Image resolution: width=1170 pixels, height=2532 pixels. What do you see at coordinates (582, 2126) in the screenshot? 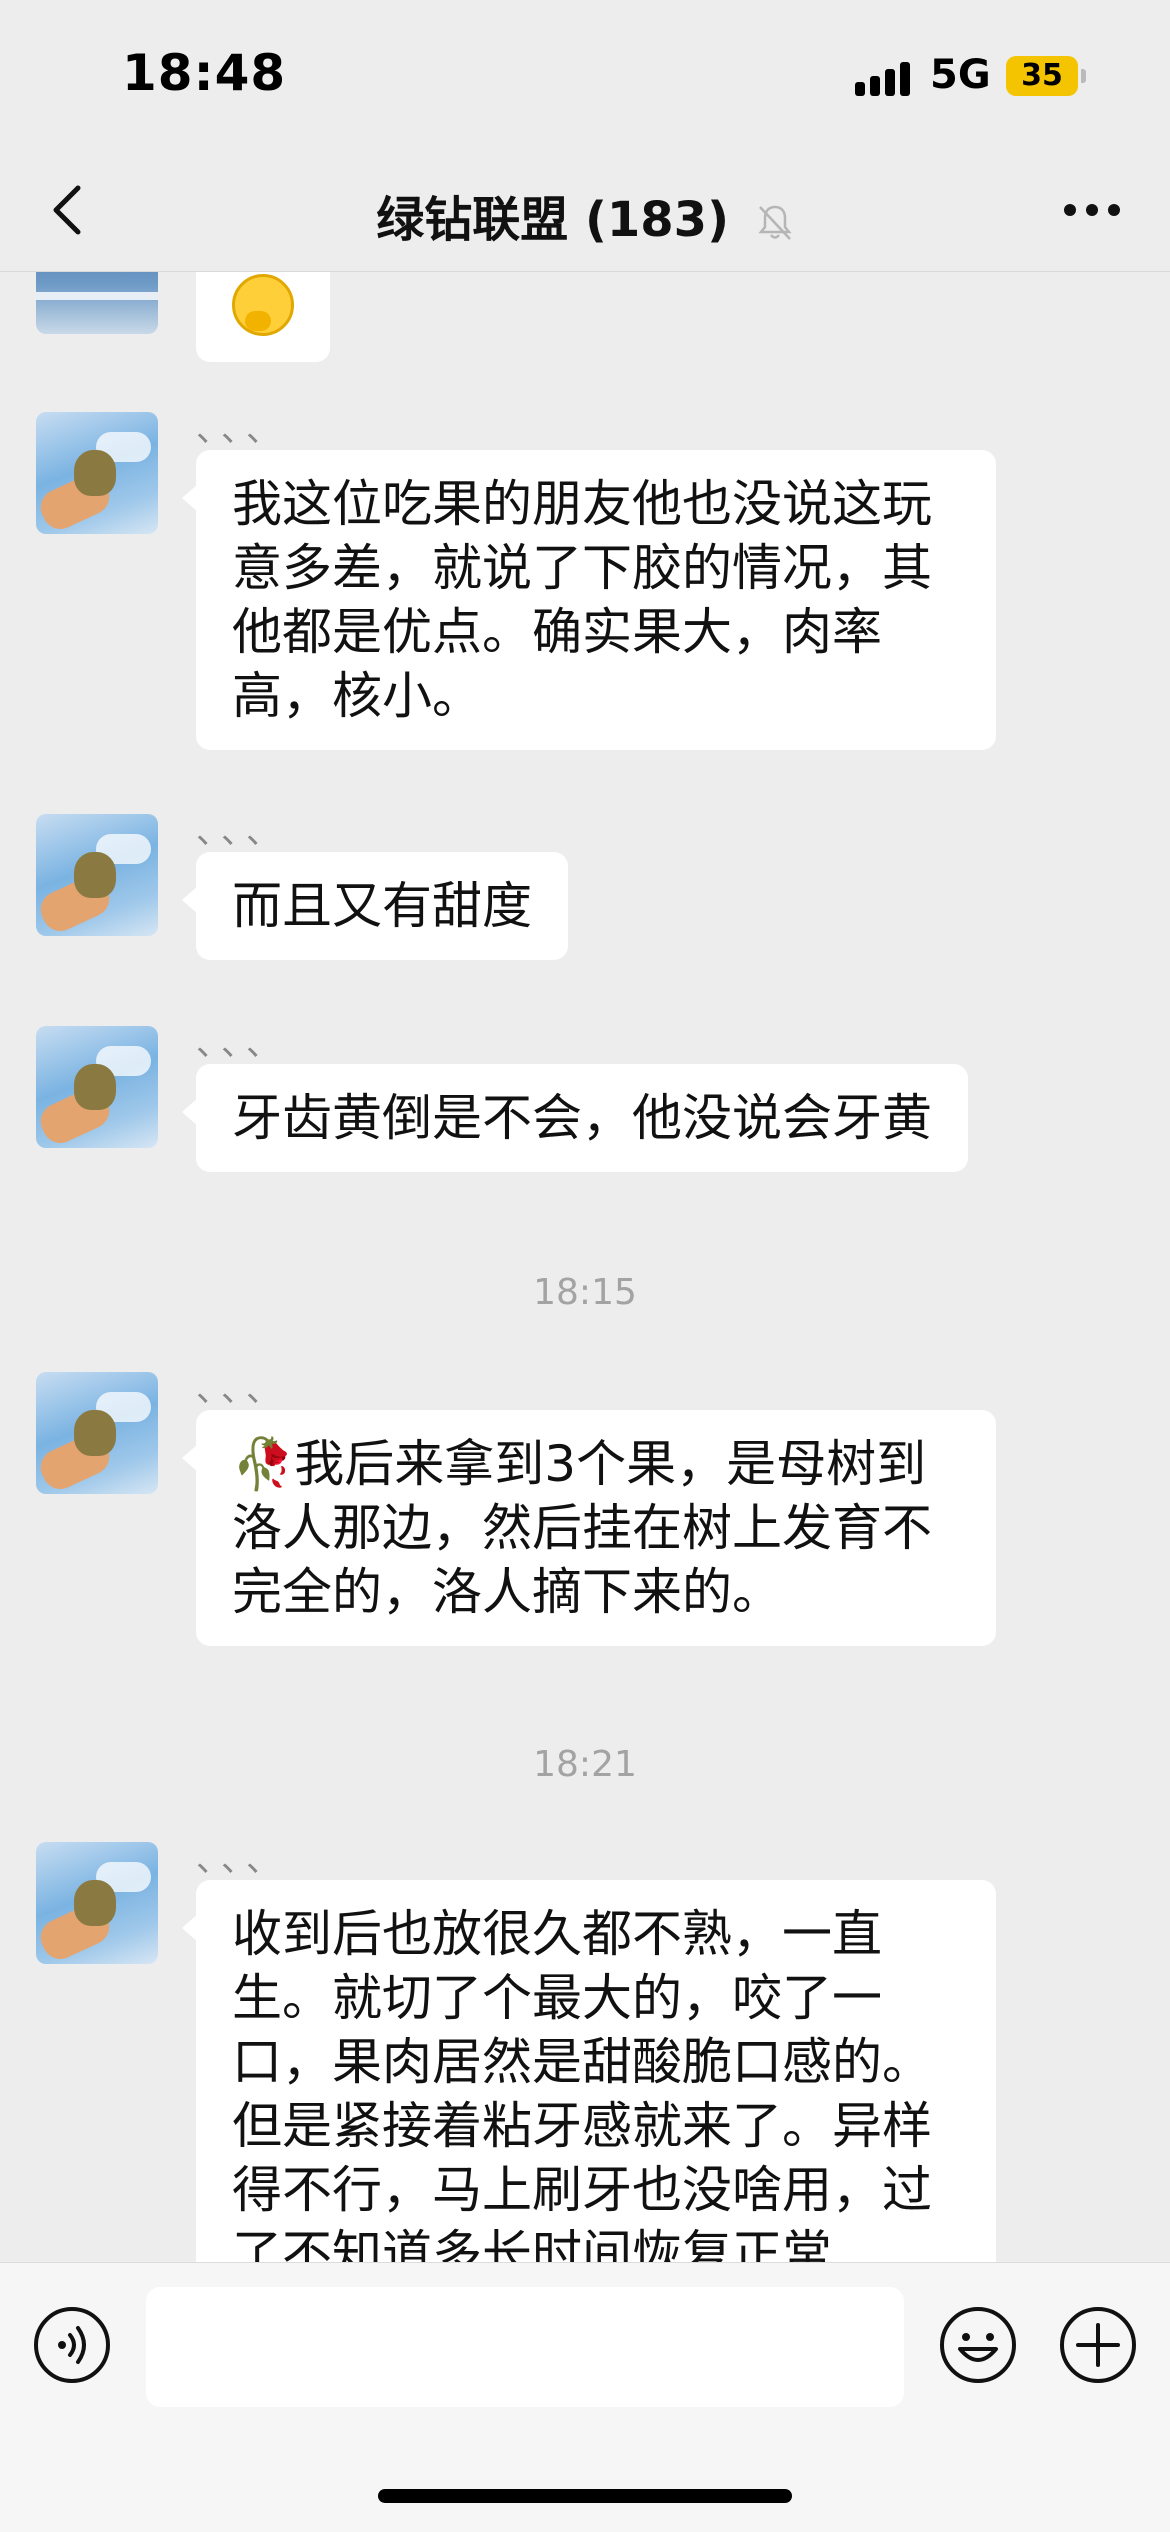
I see `message-line: 但是紧接着粘牙感就来了。异样` at bounding box center [582, 2126].